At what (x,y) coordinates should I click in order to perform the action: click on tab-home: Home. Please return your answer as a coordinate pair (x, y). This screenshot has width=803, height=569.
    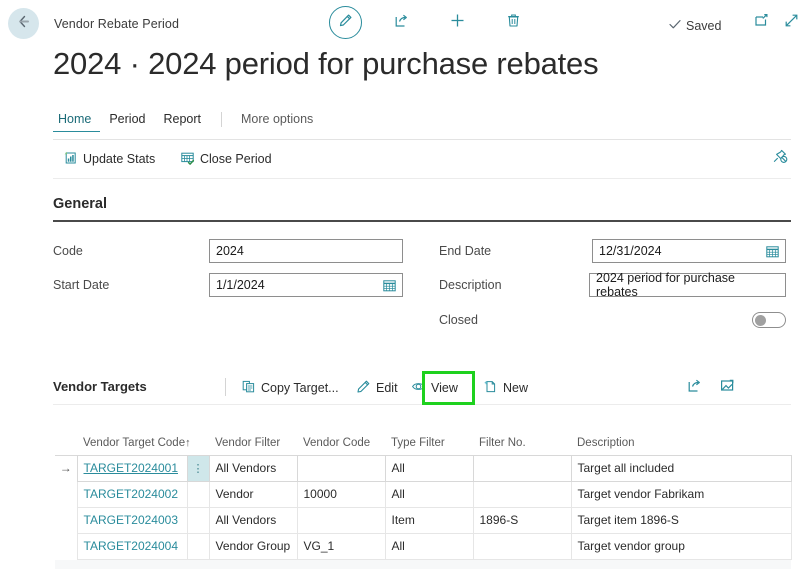
    Looking at the image, I should click on (77, 121).